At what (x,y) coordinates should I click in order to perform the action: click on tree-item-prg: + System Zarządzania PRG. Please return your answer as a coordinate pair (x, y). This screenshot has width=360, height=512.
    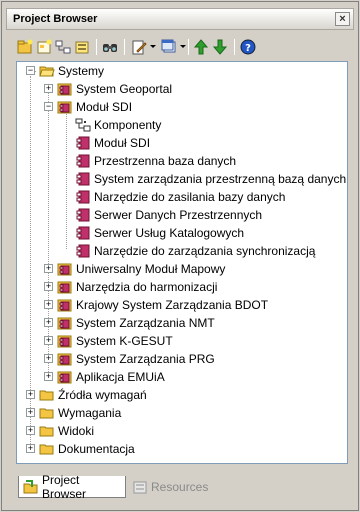
    Looking at the image, I should click on (116, 359).